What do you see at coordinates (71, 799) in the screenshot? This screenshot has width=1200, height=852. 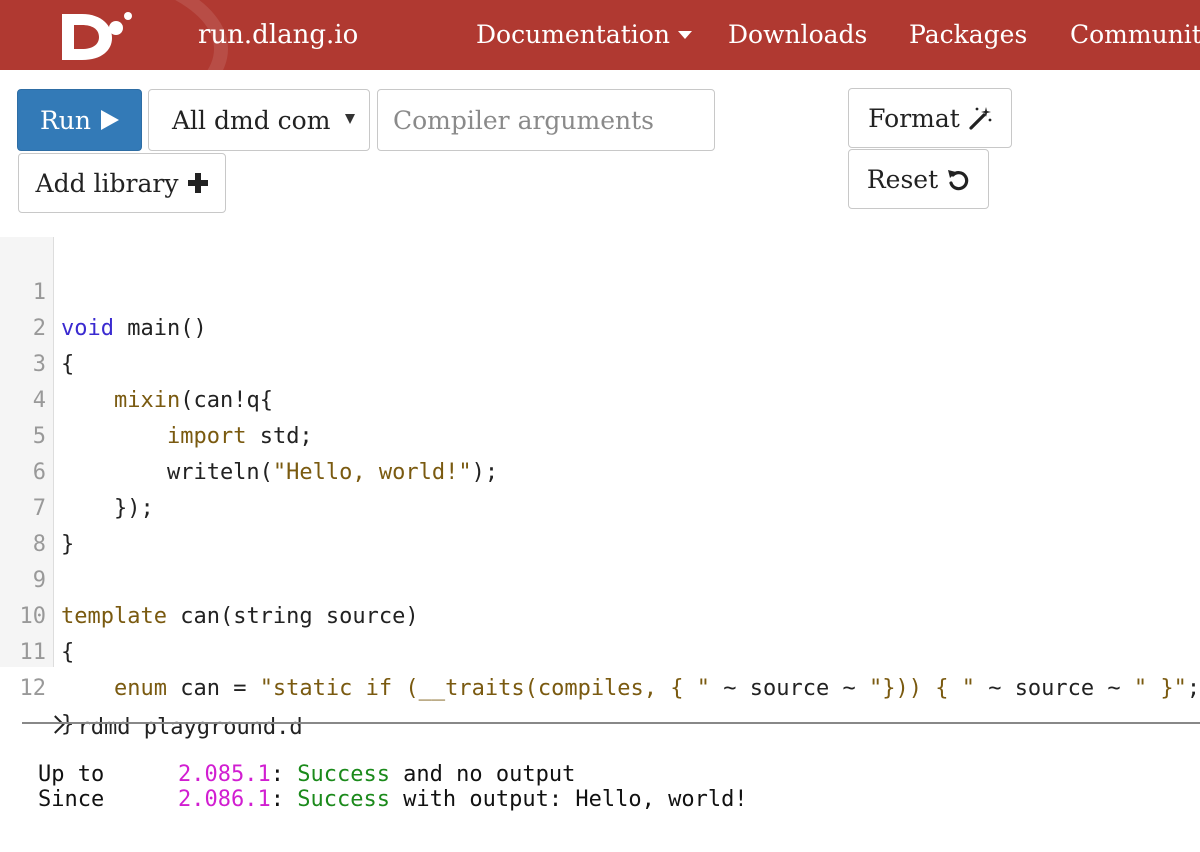 I see `output-label: Since` at bounding box center [71, 799].